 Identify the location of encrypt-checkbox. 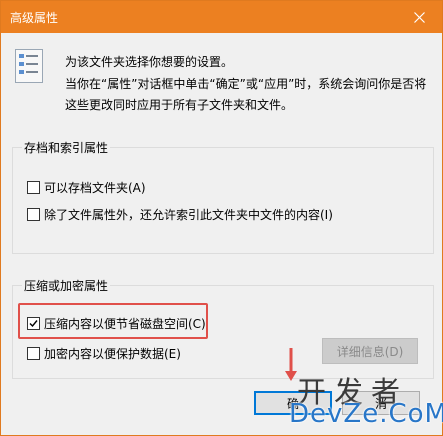
(33, 353).